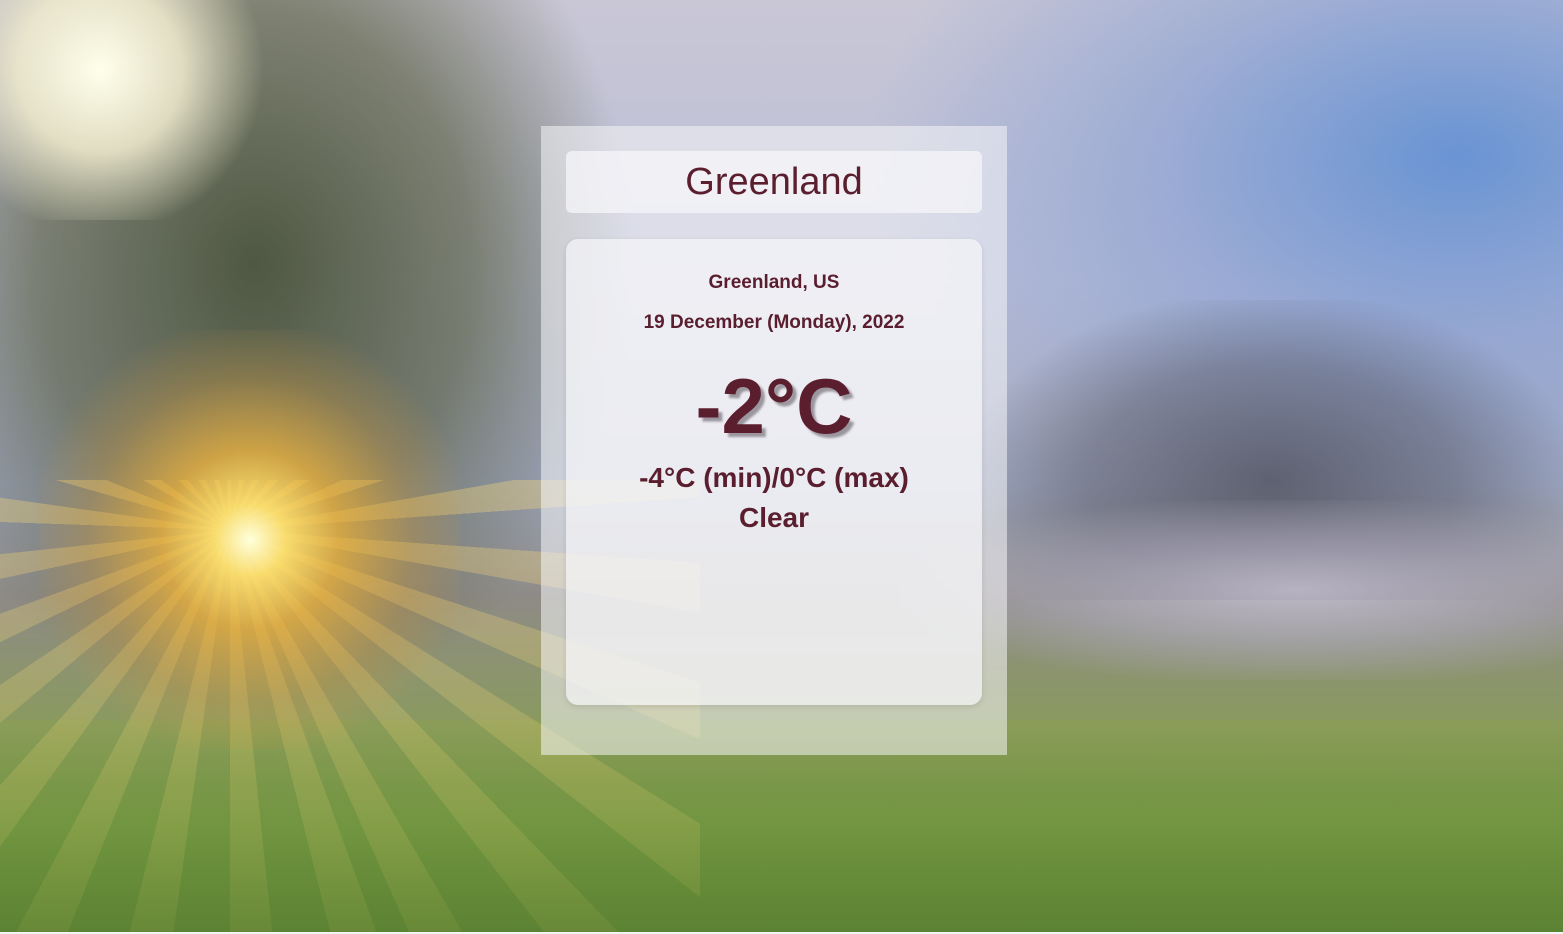  Describe the element at coordinates (774, 282) in the screenshot. I see `location-label: Greenland, US` at that location.